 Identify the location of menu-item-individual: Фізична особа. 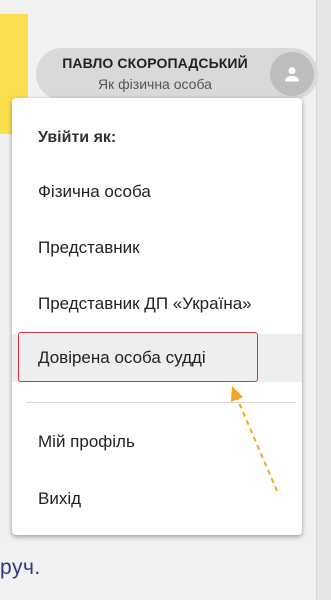
(157, 192).